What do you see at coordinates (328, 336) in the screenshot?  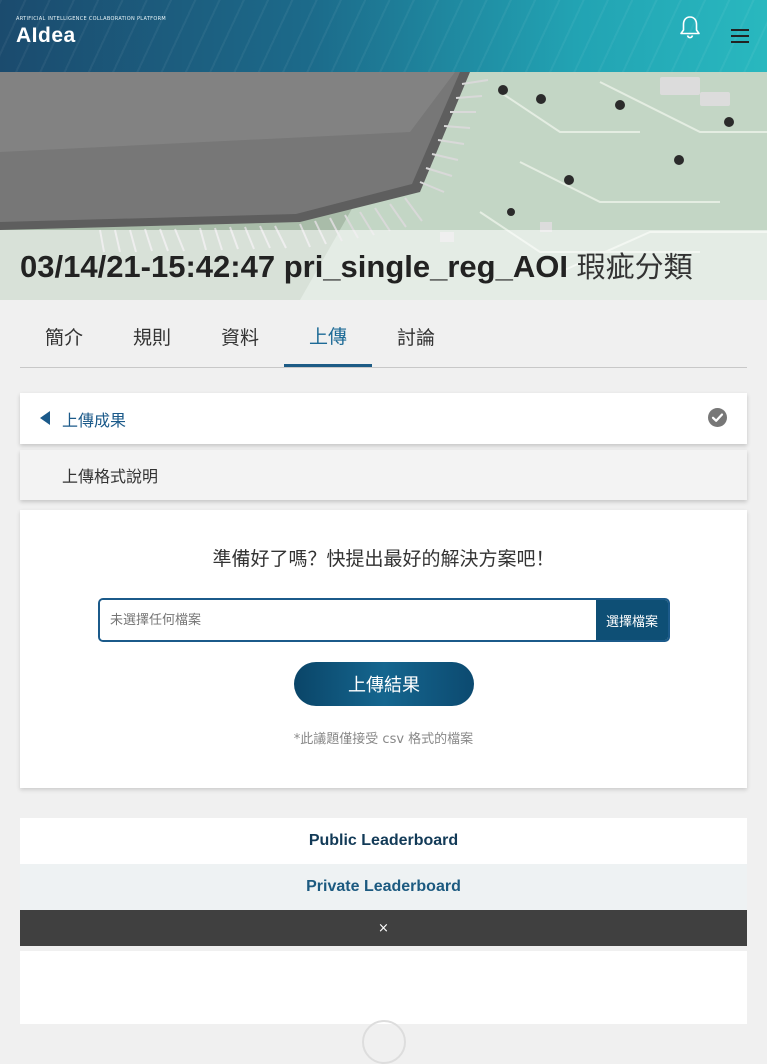 I see `tab-upload: 上傳` at bounding box center [328, 336].